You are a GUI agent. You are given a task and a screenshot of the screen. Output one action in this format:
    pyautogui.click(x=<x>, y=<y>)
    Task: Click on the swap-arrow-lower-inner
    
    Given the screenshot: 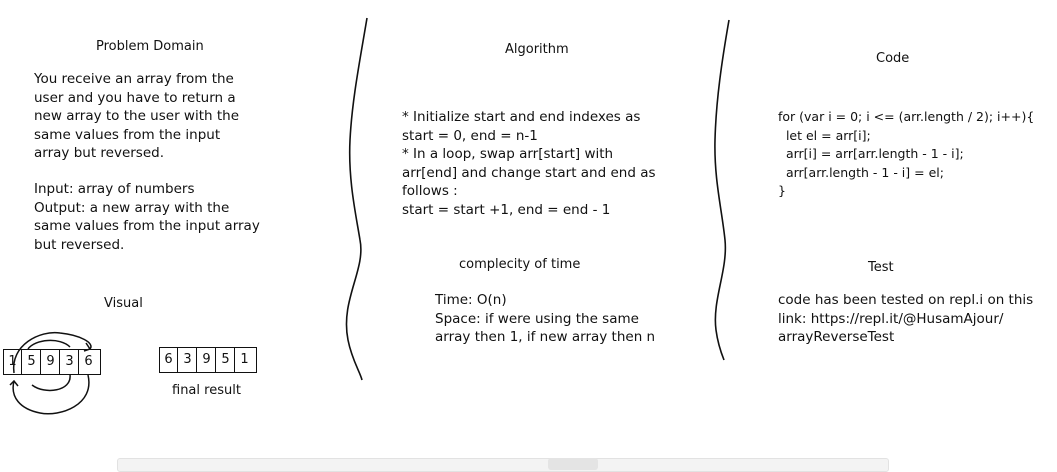 What is the action you would take?
    pyautogui.click(x=51, y=383)
    